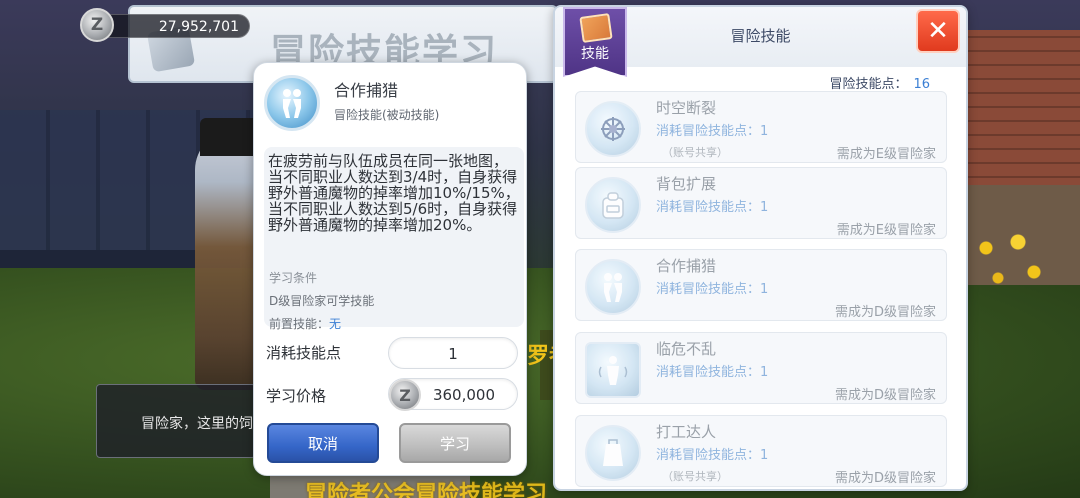  I want to click on calm-under-pressure-icon, so click(613, 370).